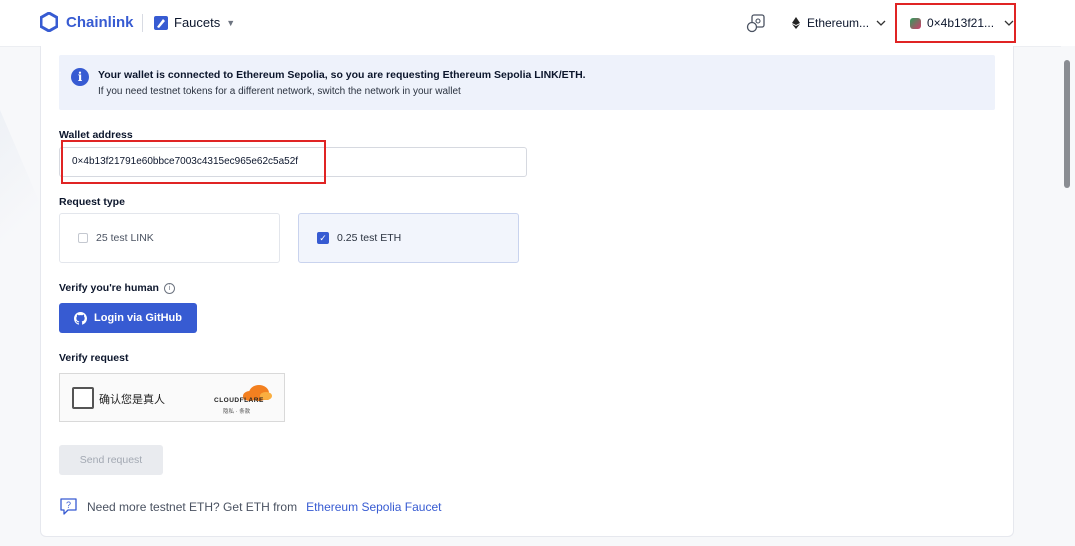 This screenshot has height=546, width=1075. I want to click on verify-request-label: Verify request, so click(94, 358).